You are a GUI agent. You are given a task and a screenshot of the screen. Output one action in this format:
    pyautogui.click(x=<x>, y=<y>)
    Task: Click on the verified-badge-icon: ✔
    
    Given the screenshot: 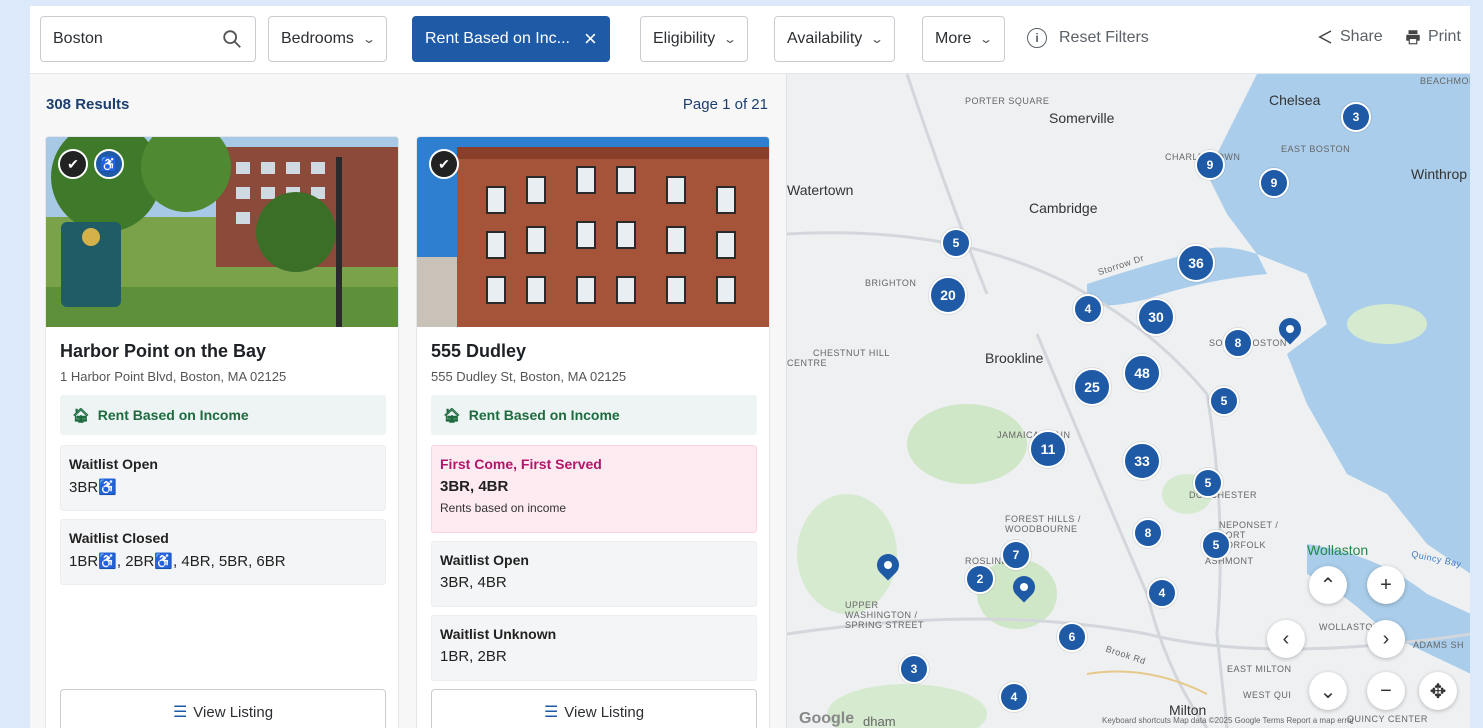 What is the action you would take?
    pyautogui.click(x=444, y=164)
    